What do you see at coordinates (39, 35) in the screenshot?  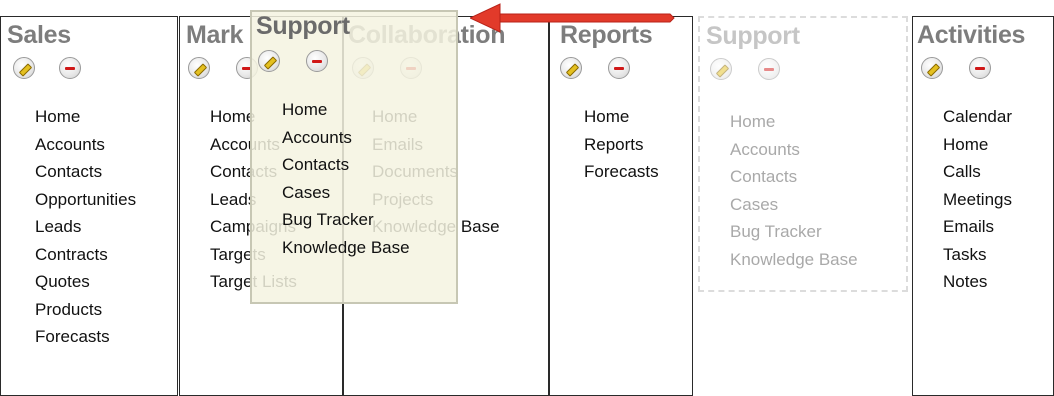 I see `column-title: Sales` at bounding box center [39, 35].